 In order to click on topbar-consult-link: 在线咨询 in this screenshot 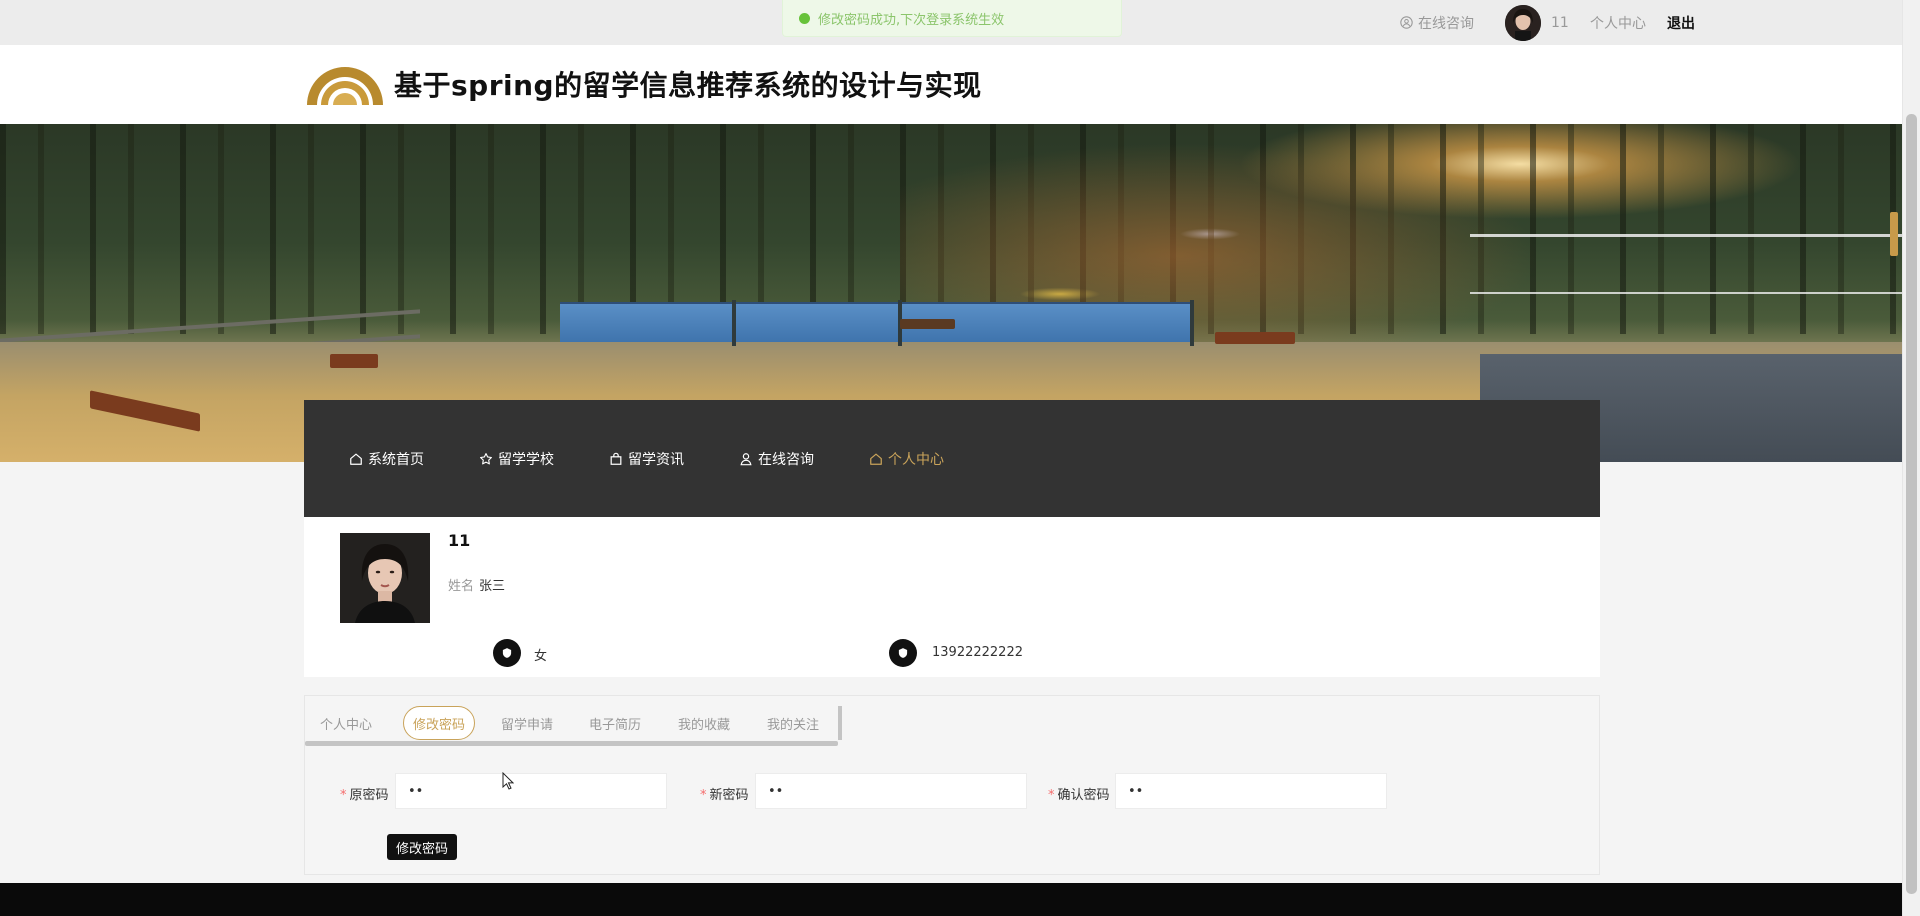, I will do `click(1437, 22)`.